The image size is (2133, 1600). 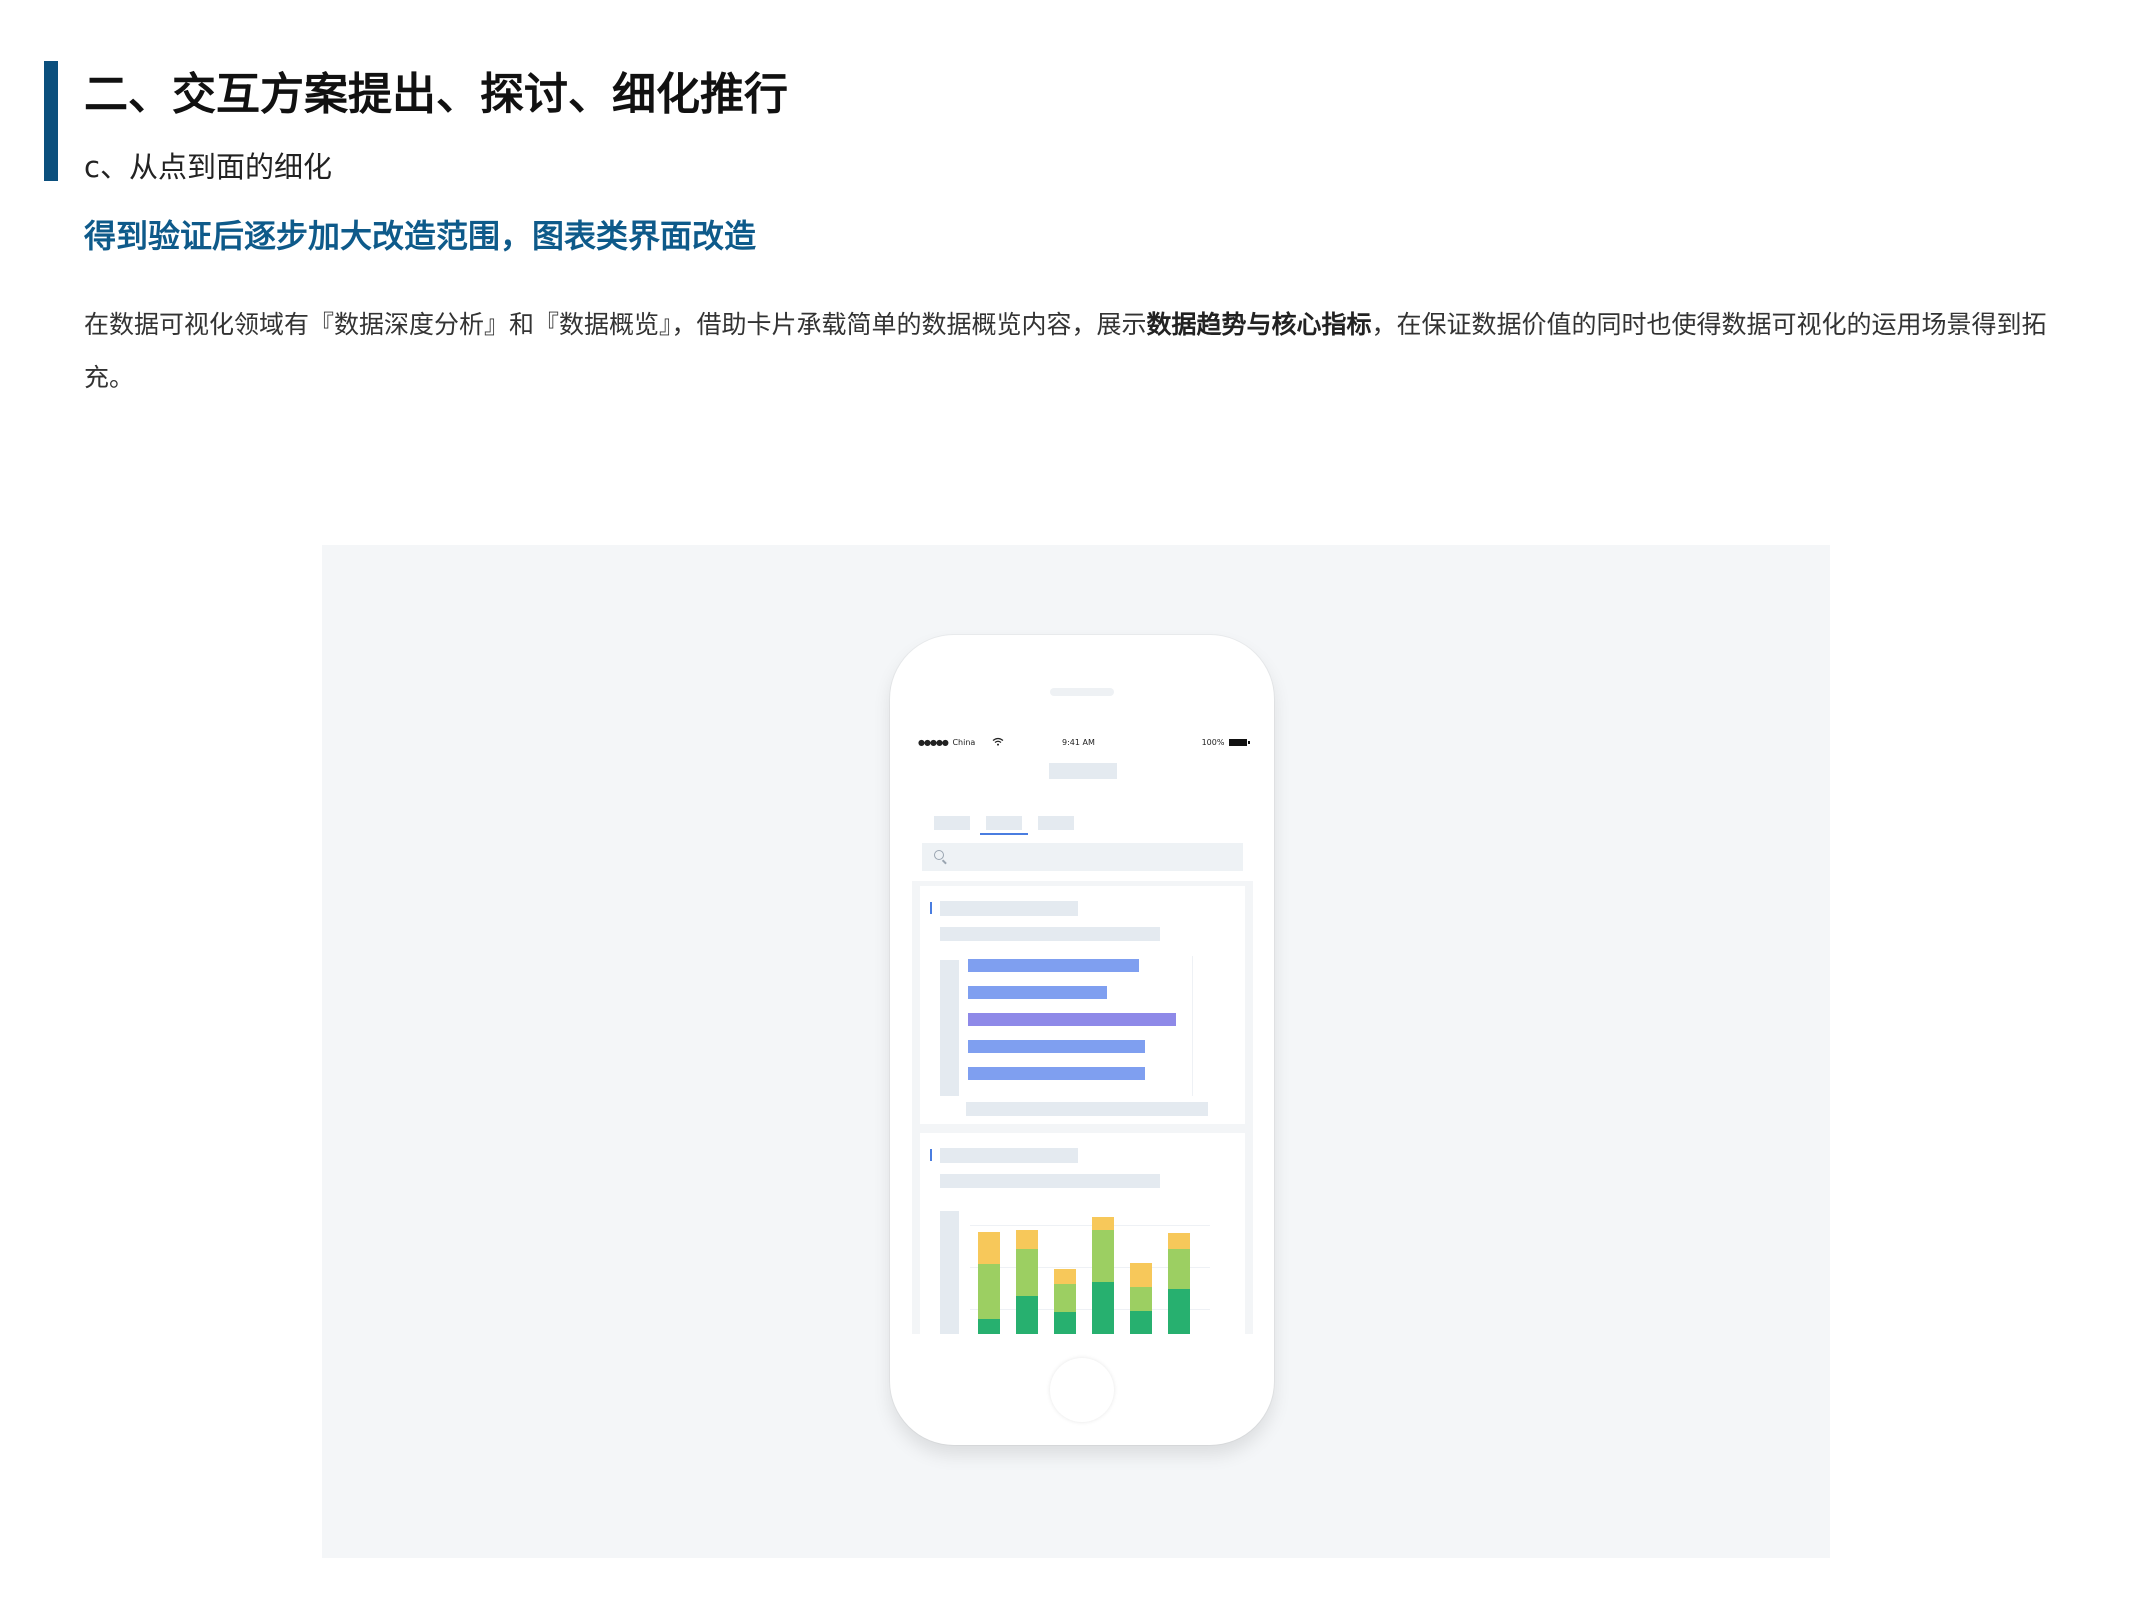 I want to click on search-icon, so click(x=939, y=855).